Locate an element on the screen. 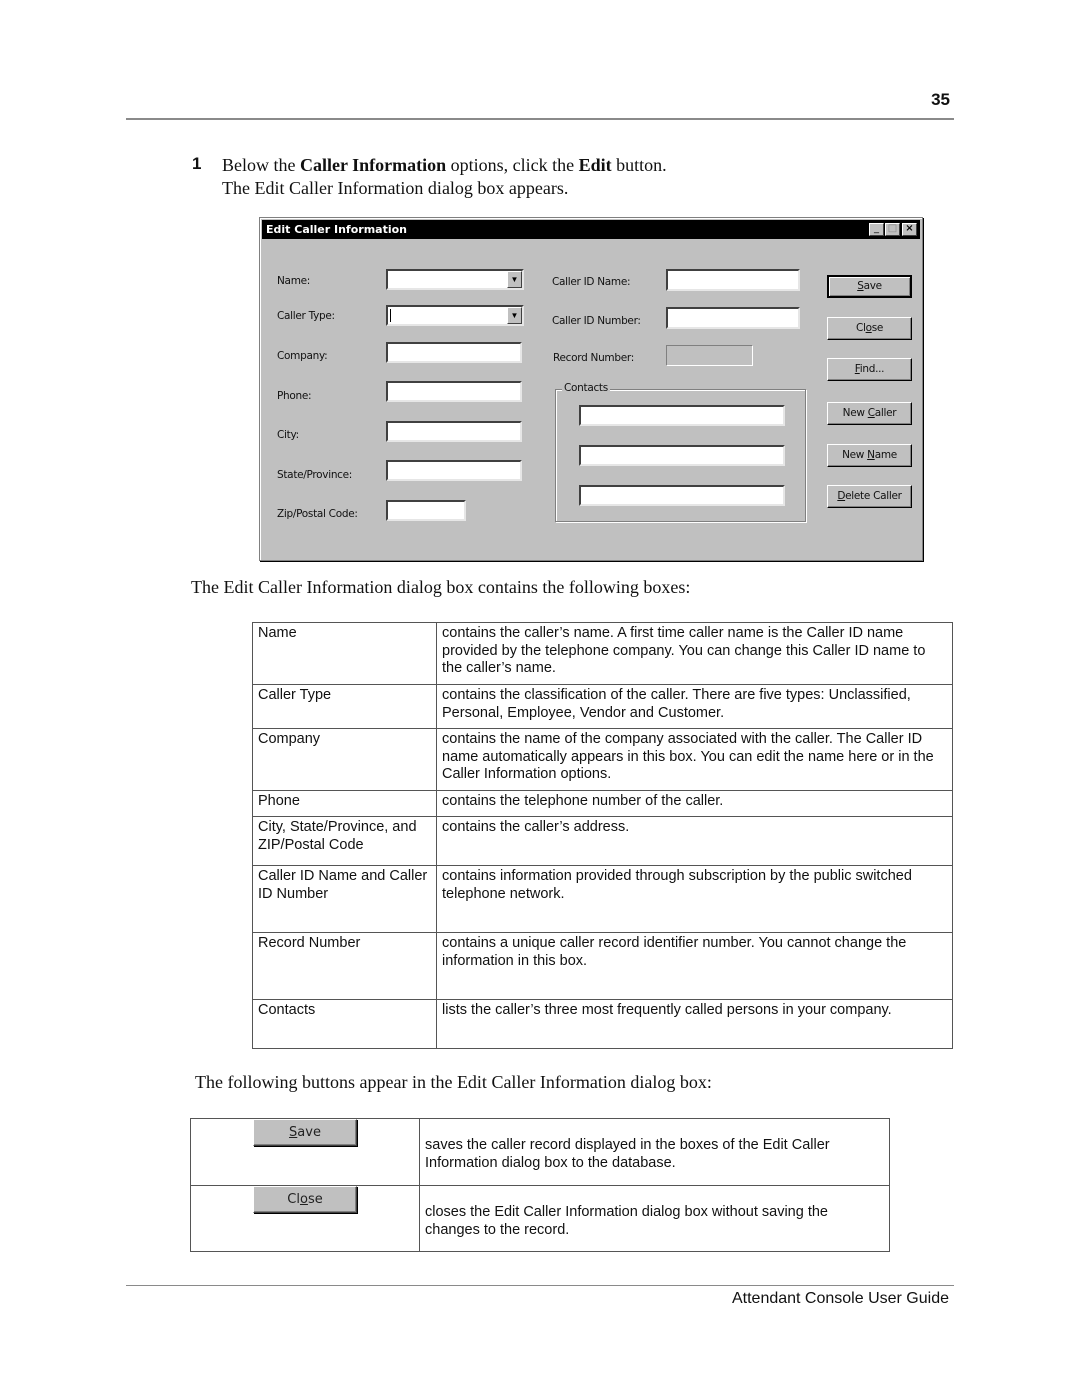 The image size is (1080, 1397). header-rule is located at coordinates (540, 119).